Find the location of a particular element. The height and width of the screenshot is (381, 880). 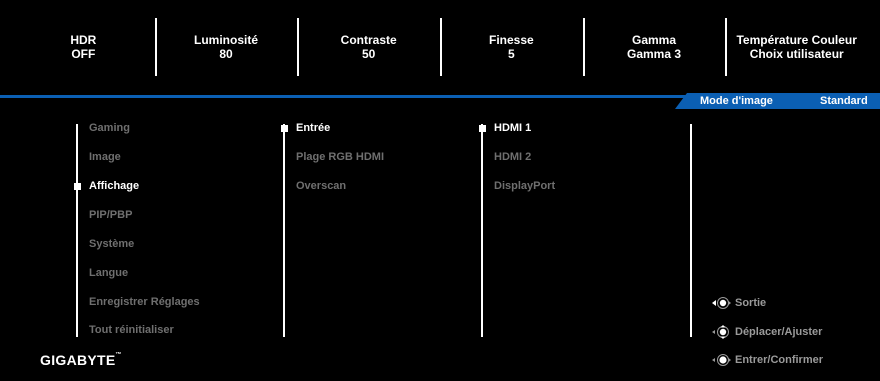

menu-item-save-settings: Enregistrer Réglages is located at coordinates (144, 302).